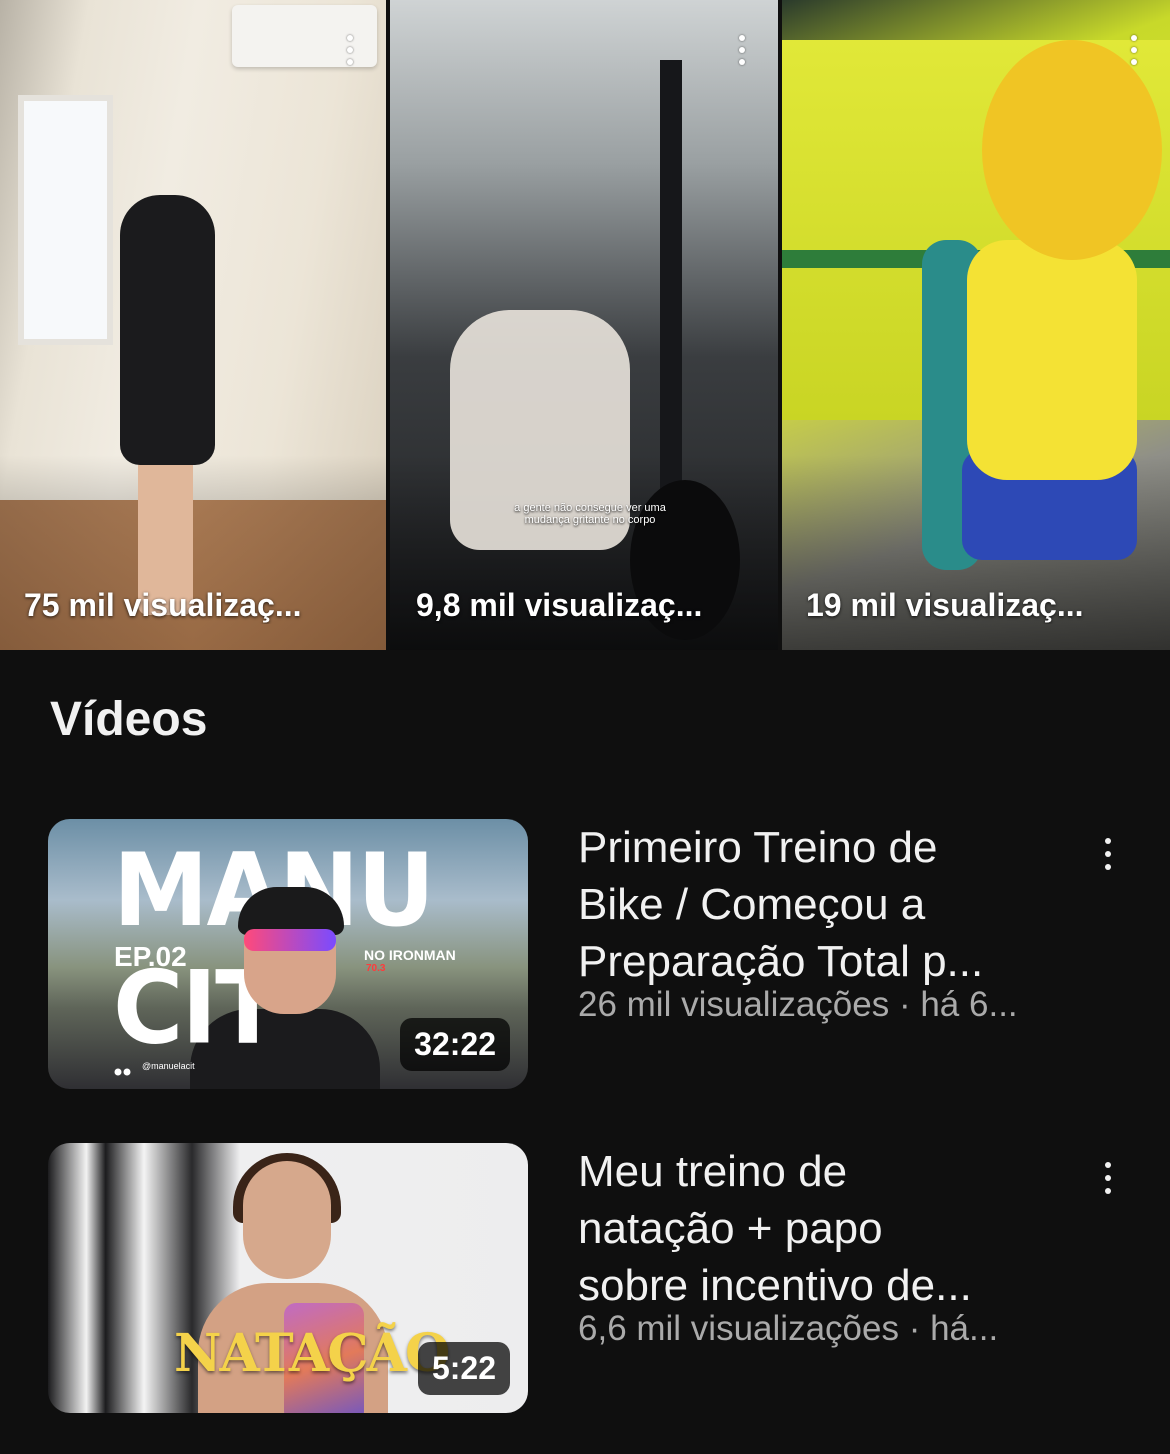  What do you see at coordinates (1072, 150) in the screenshot?
I see `short-thumbnail-mascot-head` at bounding box center [1072, 150].